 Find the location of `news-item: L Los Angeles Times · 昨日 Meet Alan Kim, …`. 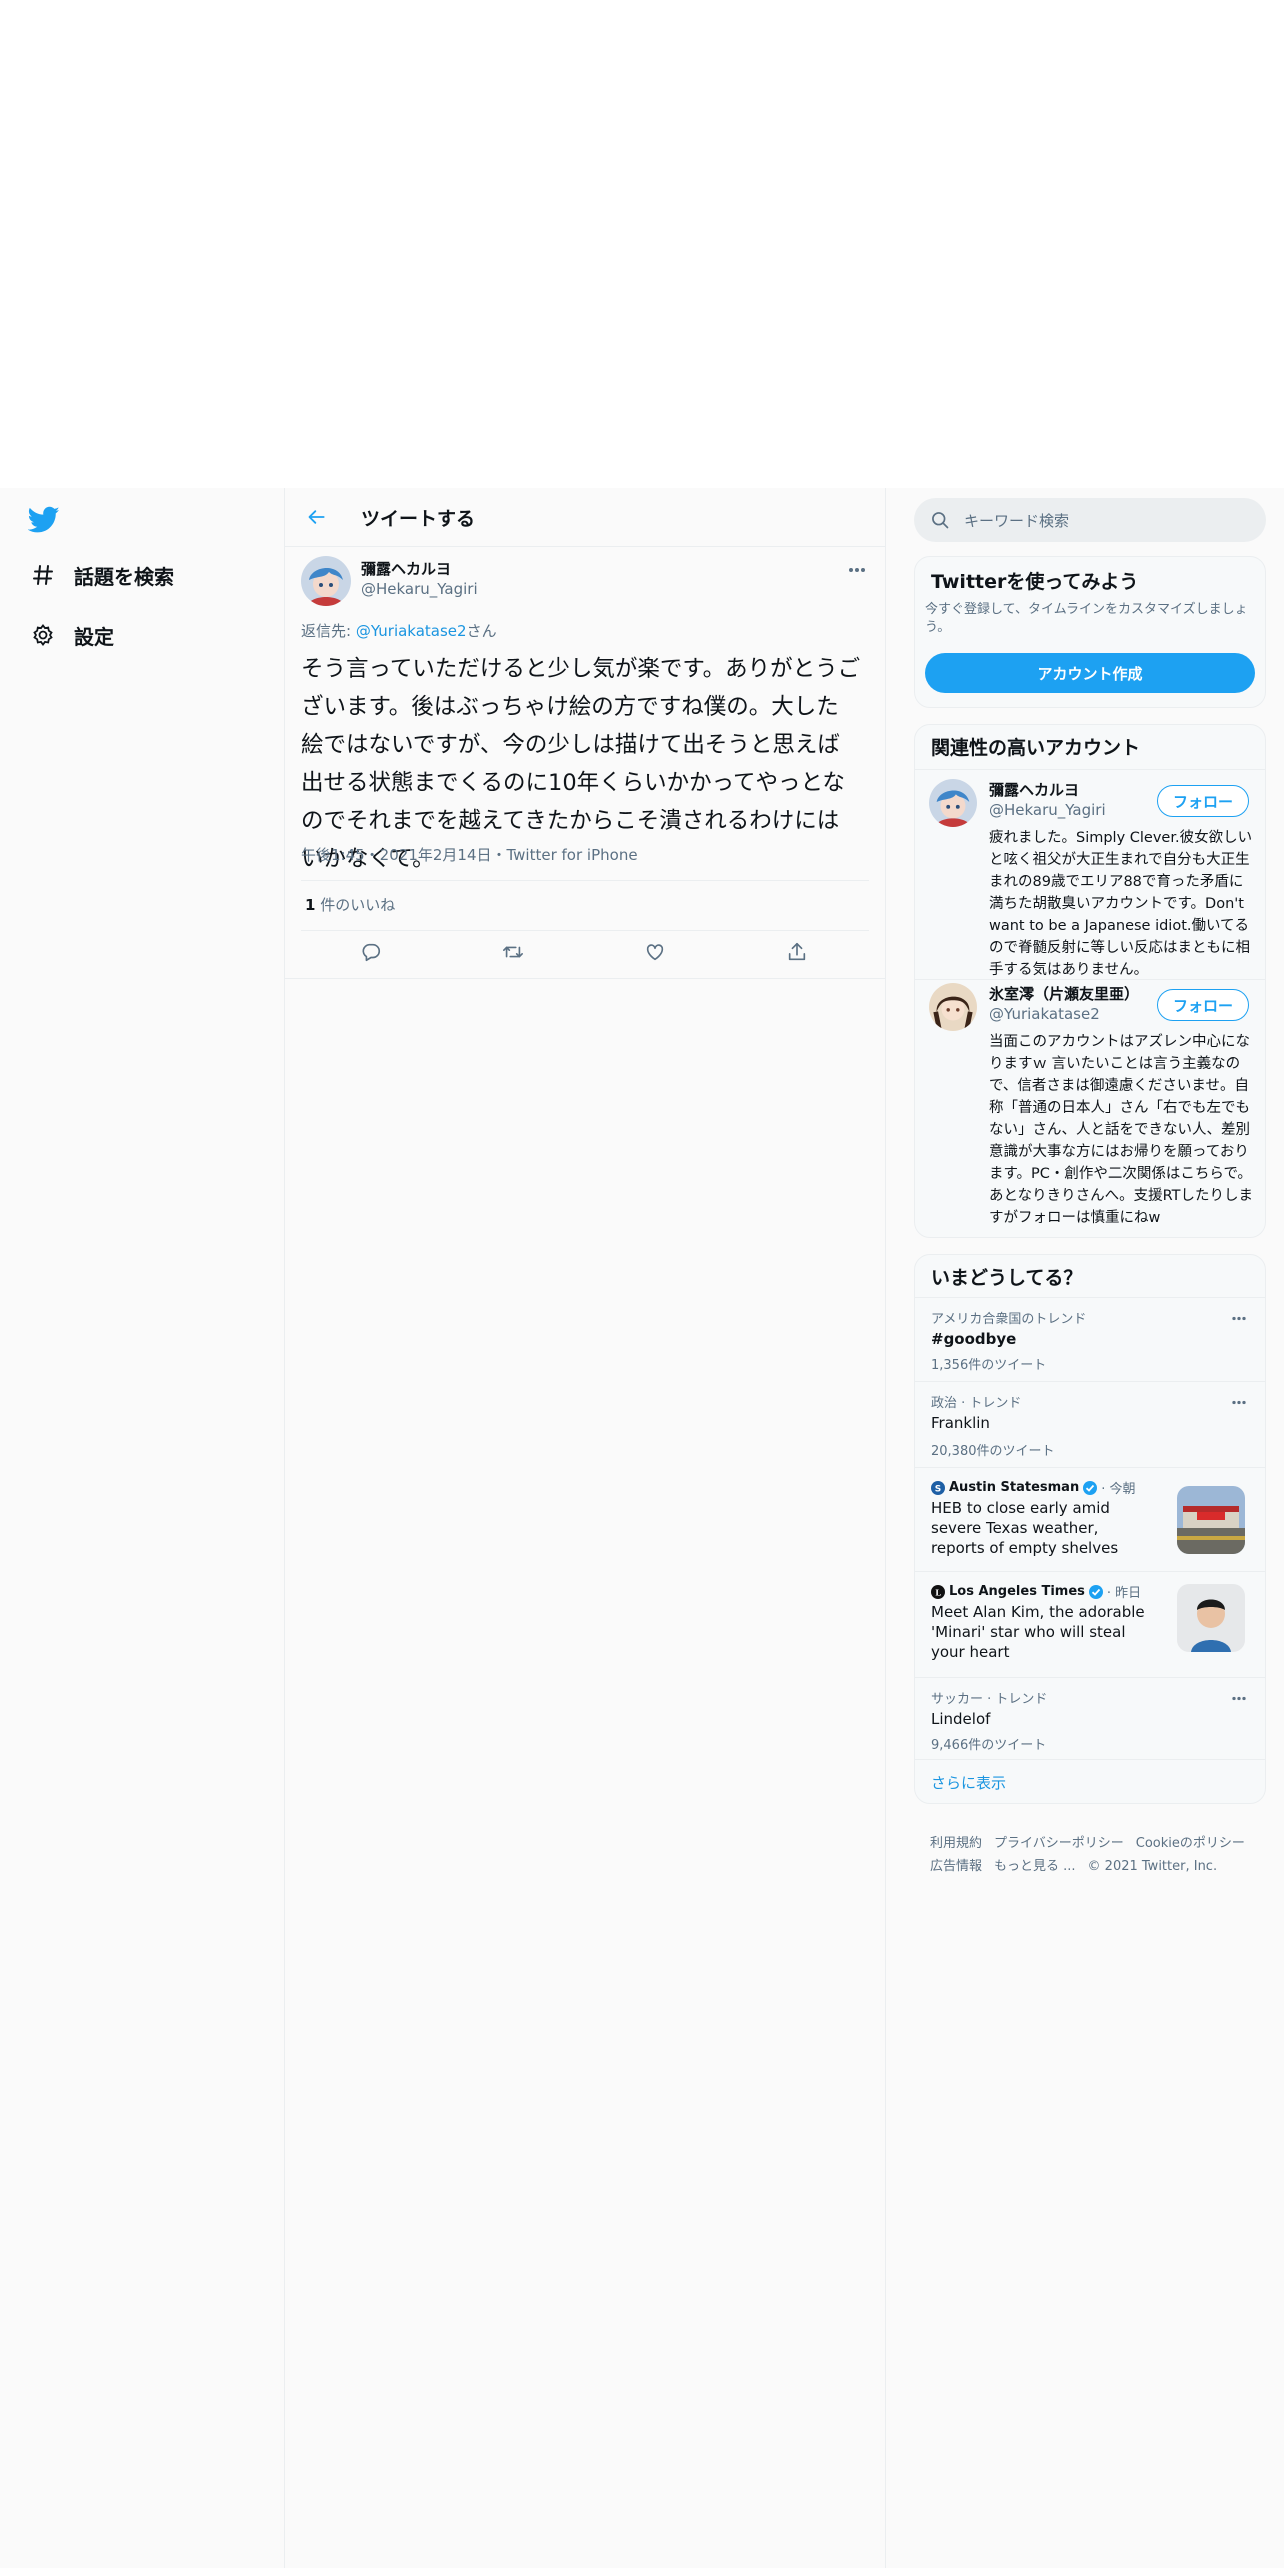

news-item: L Los Angeles Times · 昨日 Meet Alan Kim, … is located at coordinates (1090, 1624).